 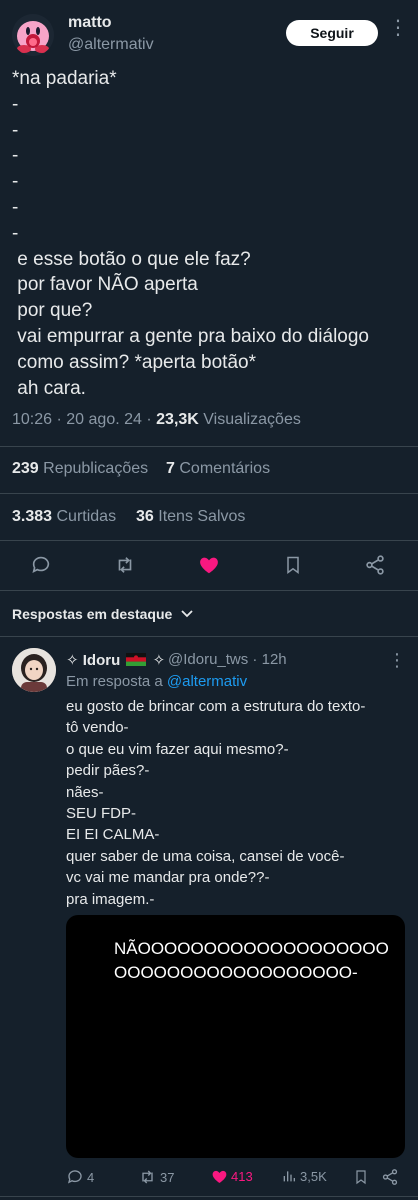 I want to click on reply-like-button: 413, so click(x=232, y=1176).